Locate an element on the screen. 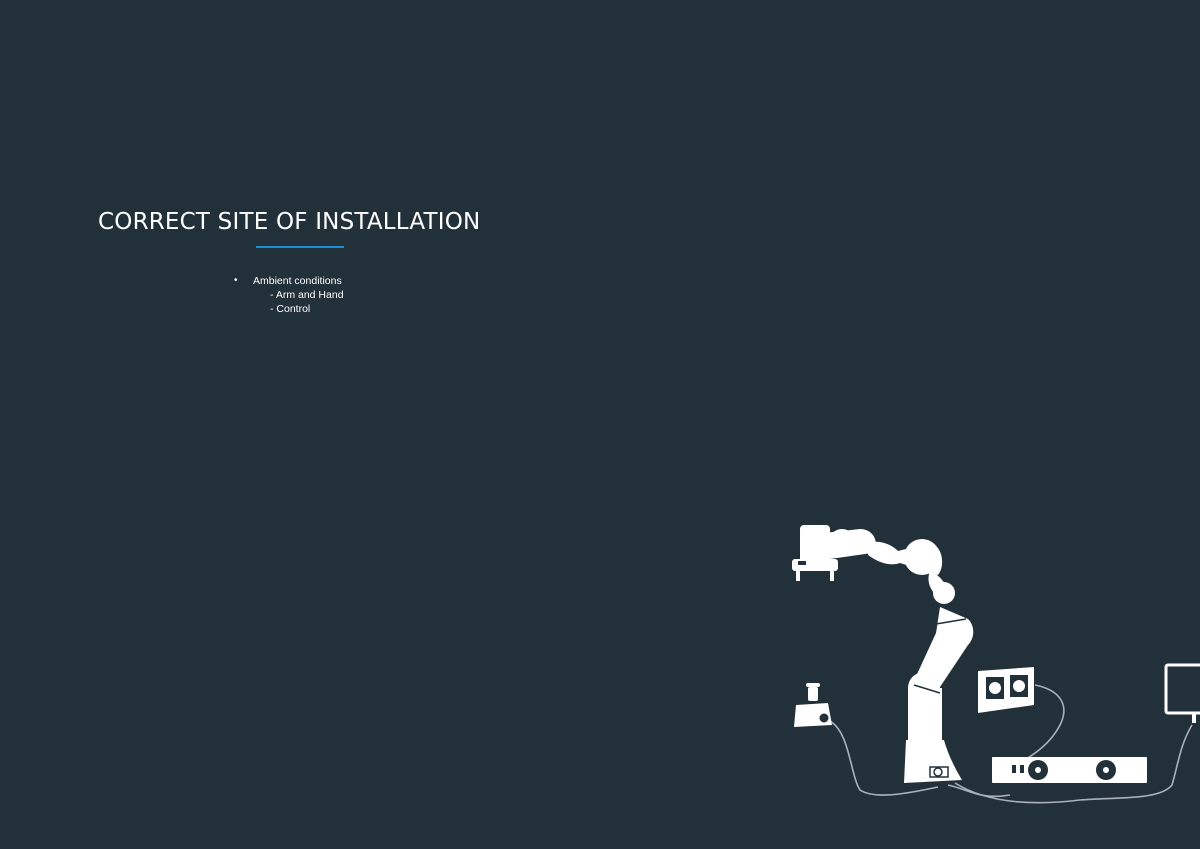 The height and width of the screenshot is (849, 1200). power-outlet-icon is located at coordinates (1006, 690).